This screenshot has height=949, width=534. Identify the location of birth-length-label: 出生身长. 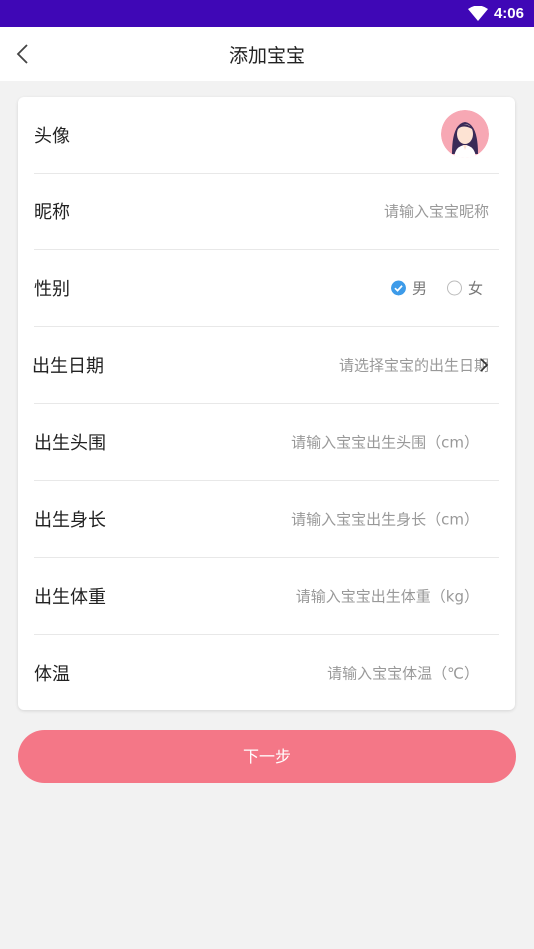
(70, 520).